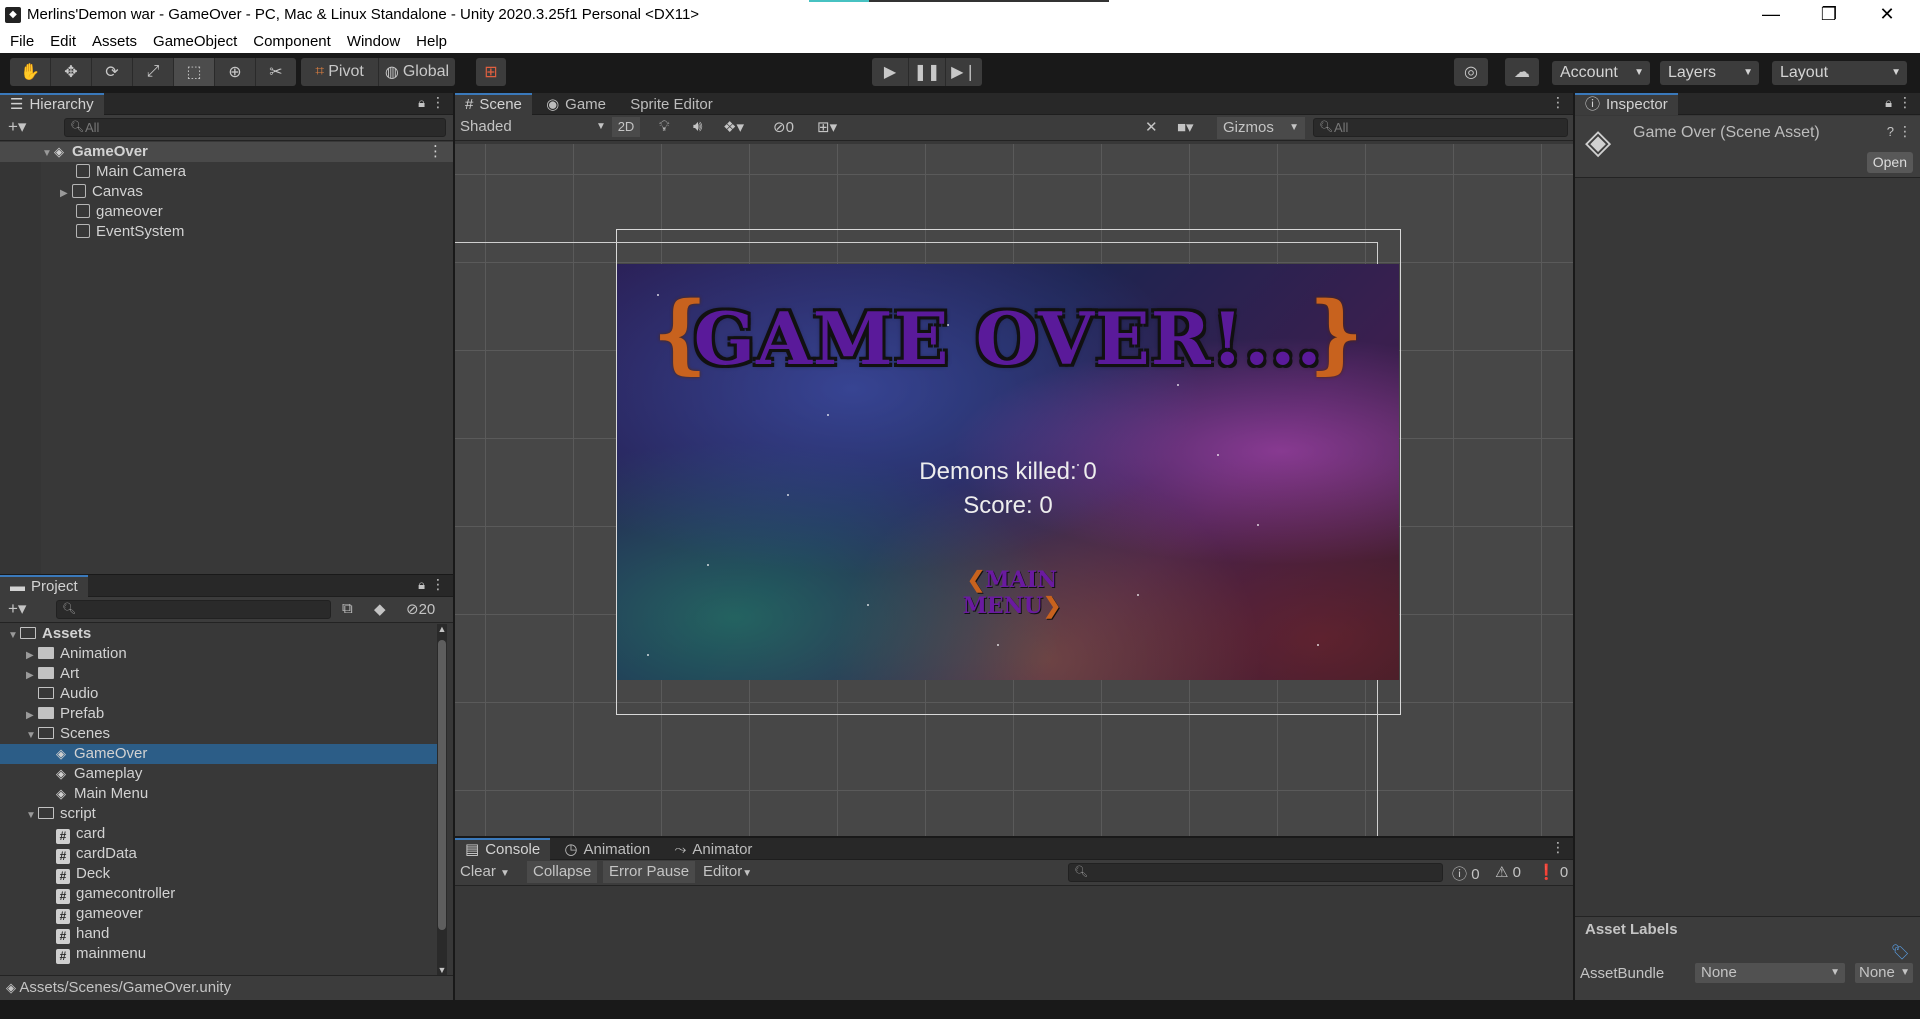 The height and width of the screenshot is (1019, 1920). Describe the element at coordinates (491, 72) in the screenshot. I see `grid-snap-button: ⊞` at that location.